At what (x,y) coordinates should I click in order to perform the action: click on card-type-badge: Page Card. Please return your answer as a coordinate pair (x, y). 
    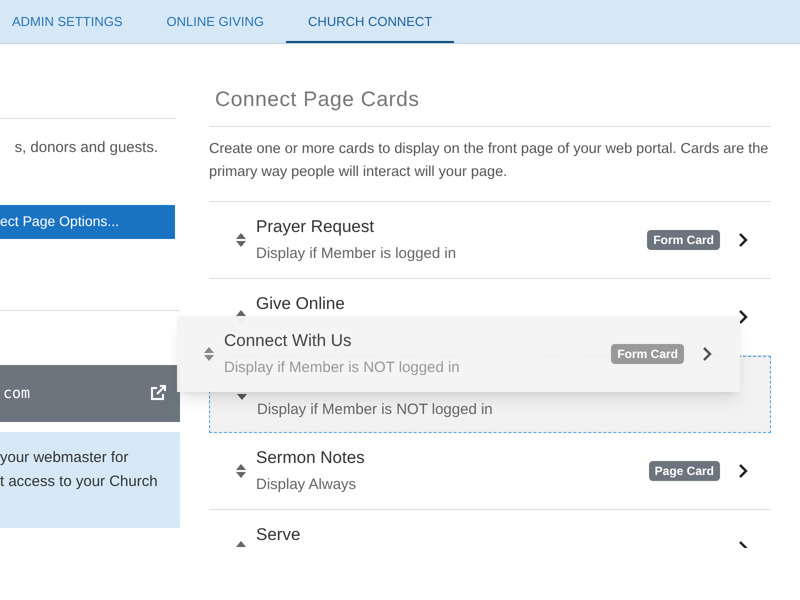
    Looking at the image, I should click on (684, 470).